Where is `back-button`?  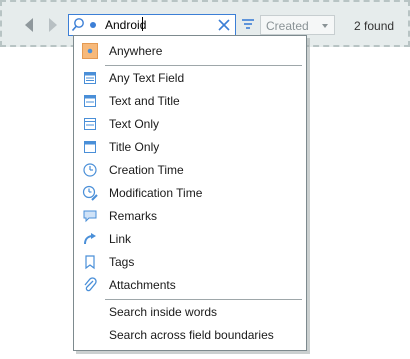
back-button is located at coordinates (29, 25).